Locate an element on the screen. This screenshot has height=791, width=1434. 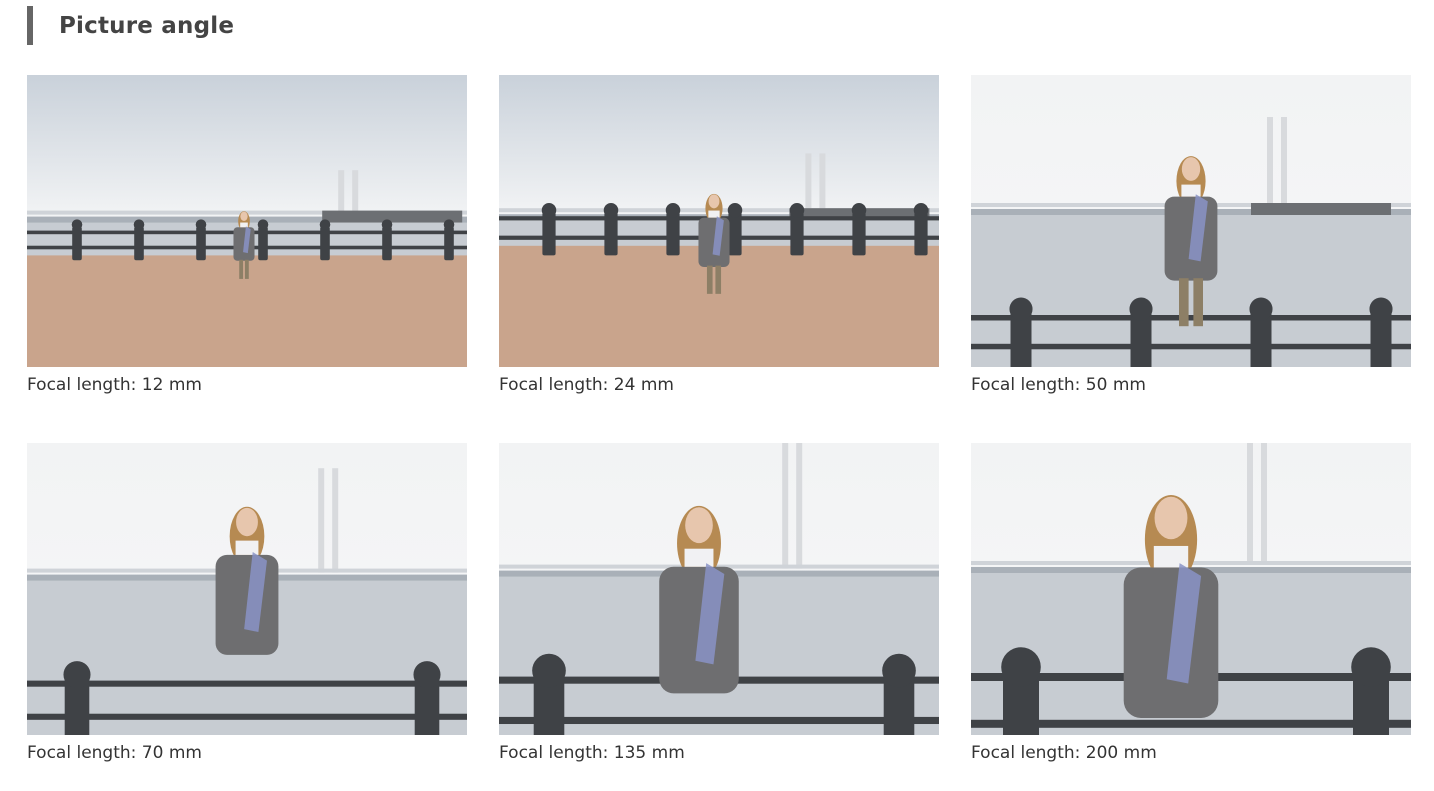
photo-card-12mm: Focal length: 12 mm is located at coordinates (247, 235).